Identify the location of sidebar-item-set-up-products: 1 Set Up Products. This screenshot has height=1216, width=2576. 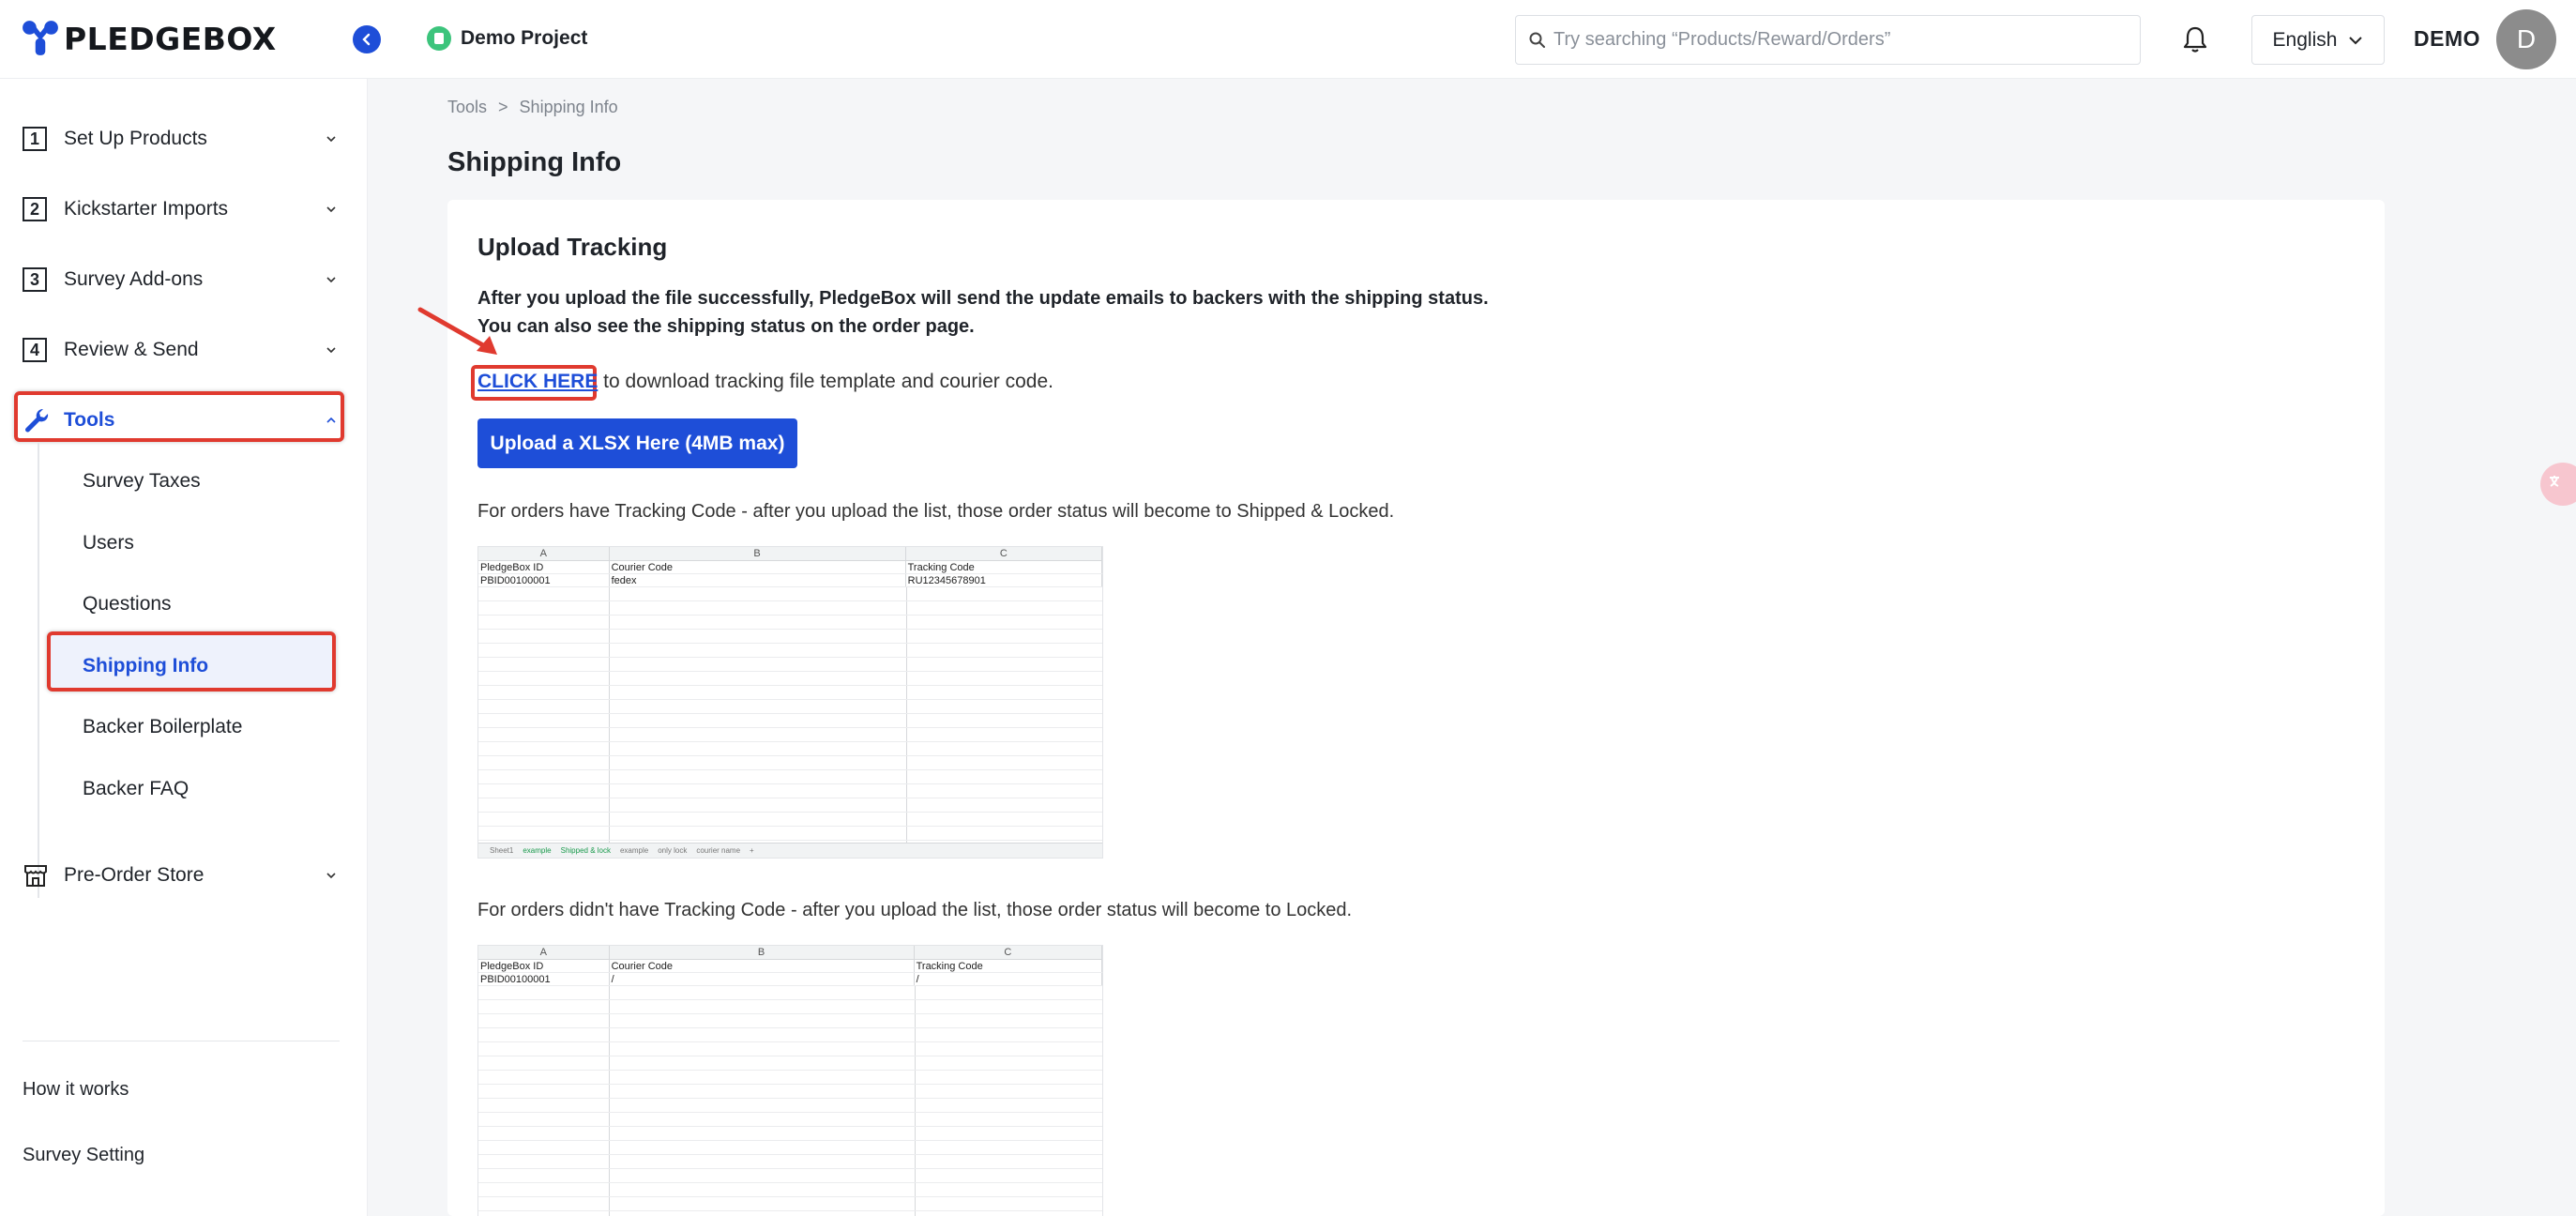
(180, 139).